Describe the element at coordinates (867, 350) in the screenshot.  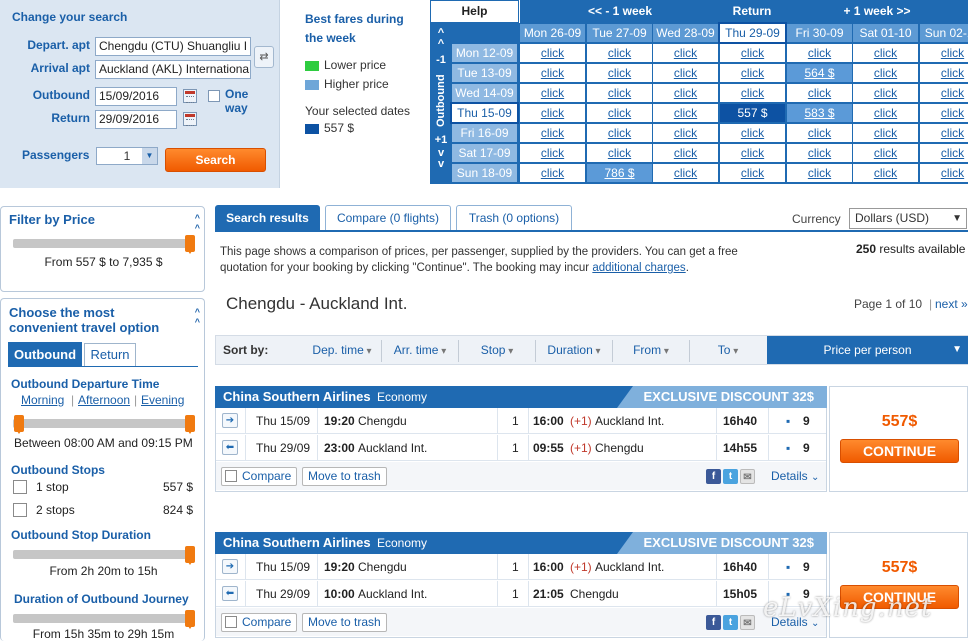
I see `sort-price-per-person: Price per person ▼` at that location.